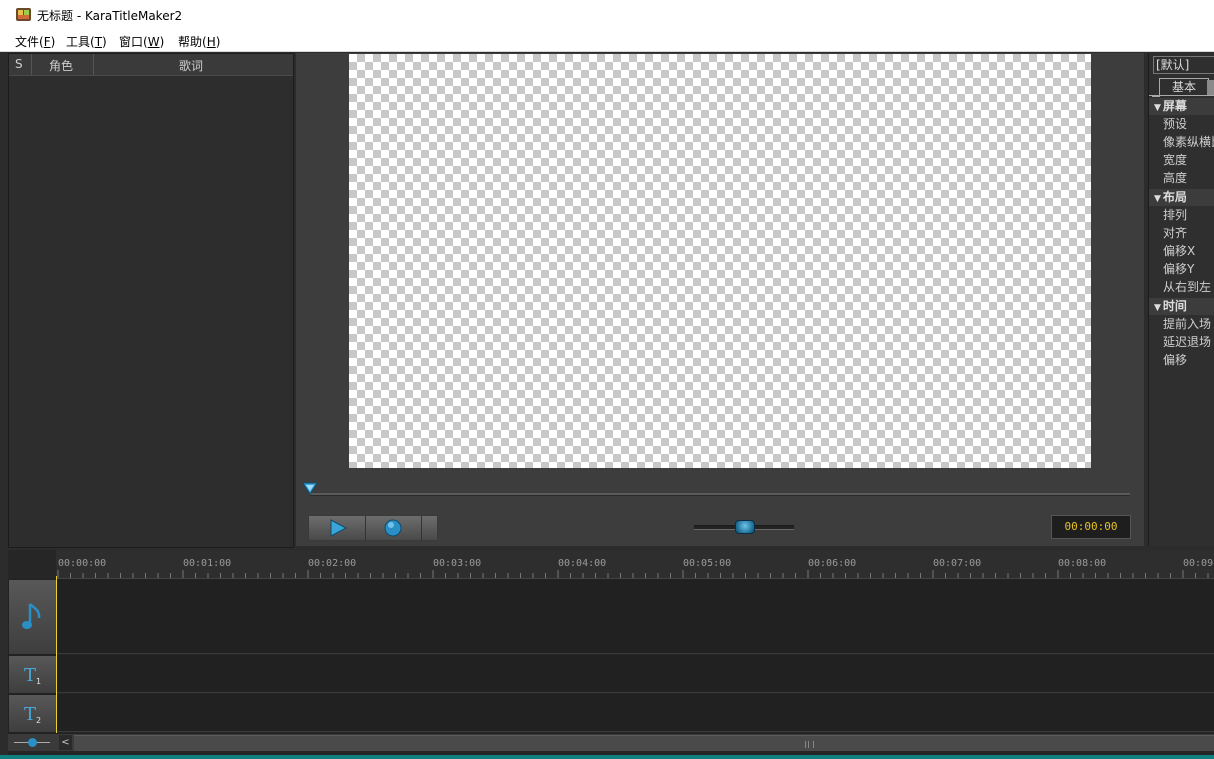 Image resolution: width=1214 pixels, height=759 pixels. Describe the element at coordinates (1187, 287) in the screenshot. I see `prop-right-to-left: 从右到左` at that location.